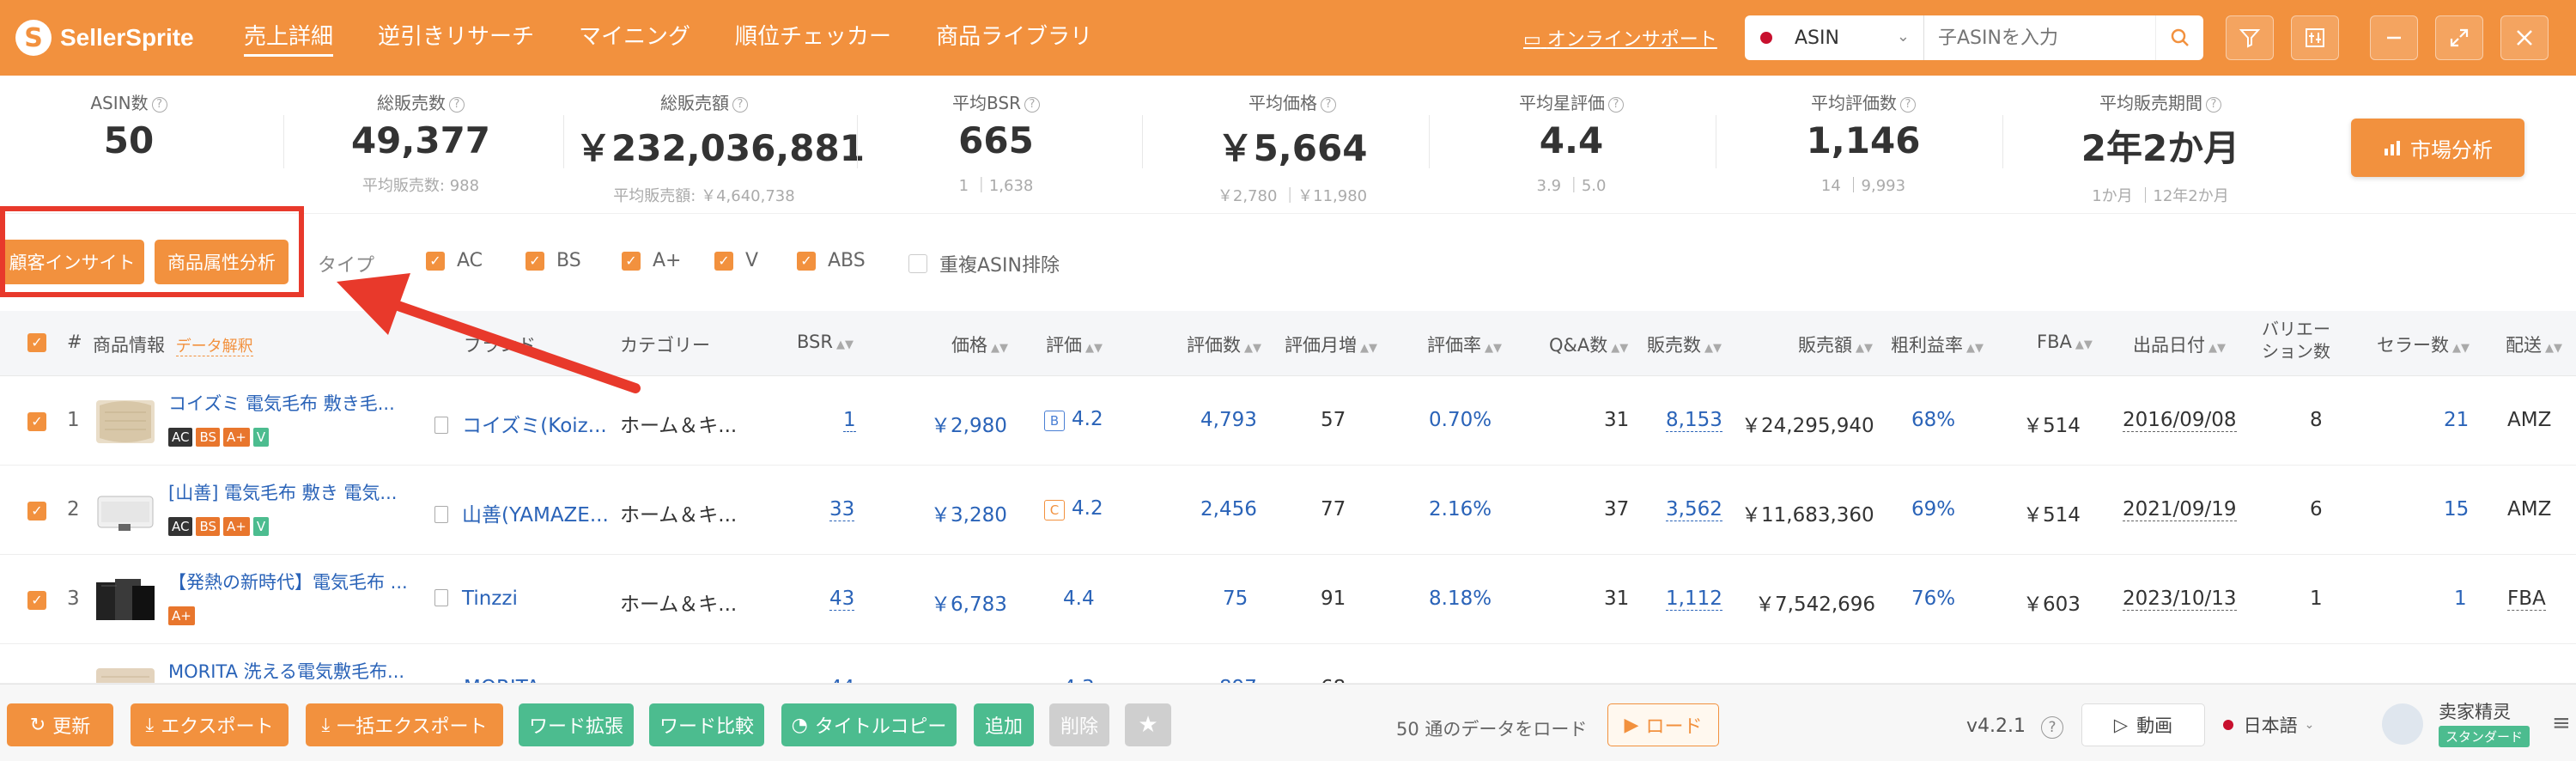 This screenshot has height=761, width=2576. Describe the element at coordinates (881, 727) in the screenshot. I see `title-copy-label: タイトルコピー` at that location.